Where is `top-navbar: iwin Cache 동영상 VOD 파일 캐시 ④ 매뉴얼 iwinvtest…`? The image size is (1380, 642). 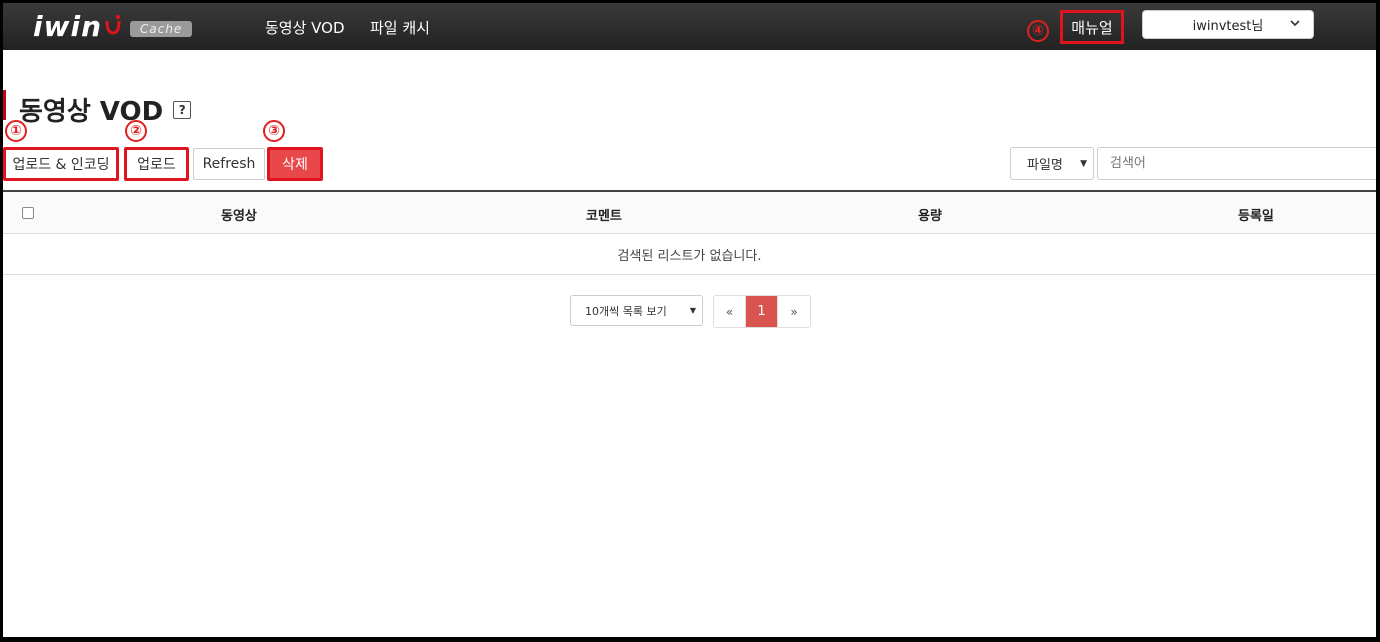 top-navbar: iwin Cache 동영상 VOD 파일 캐시 ④ 매뉴얼 iwinvtest… is located at coordinates (689, 26).